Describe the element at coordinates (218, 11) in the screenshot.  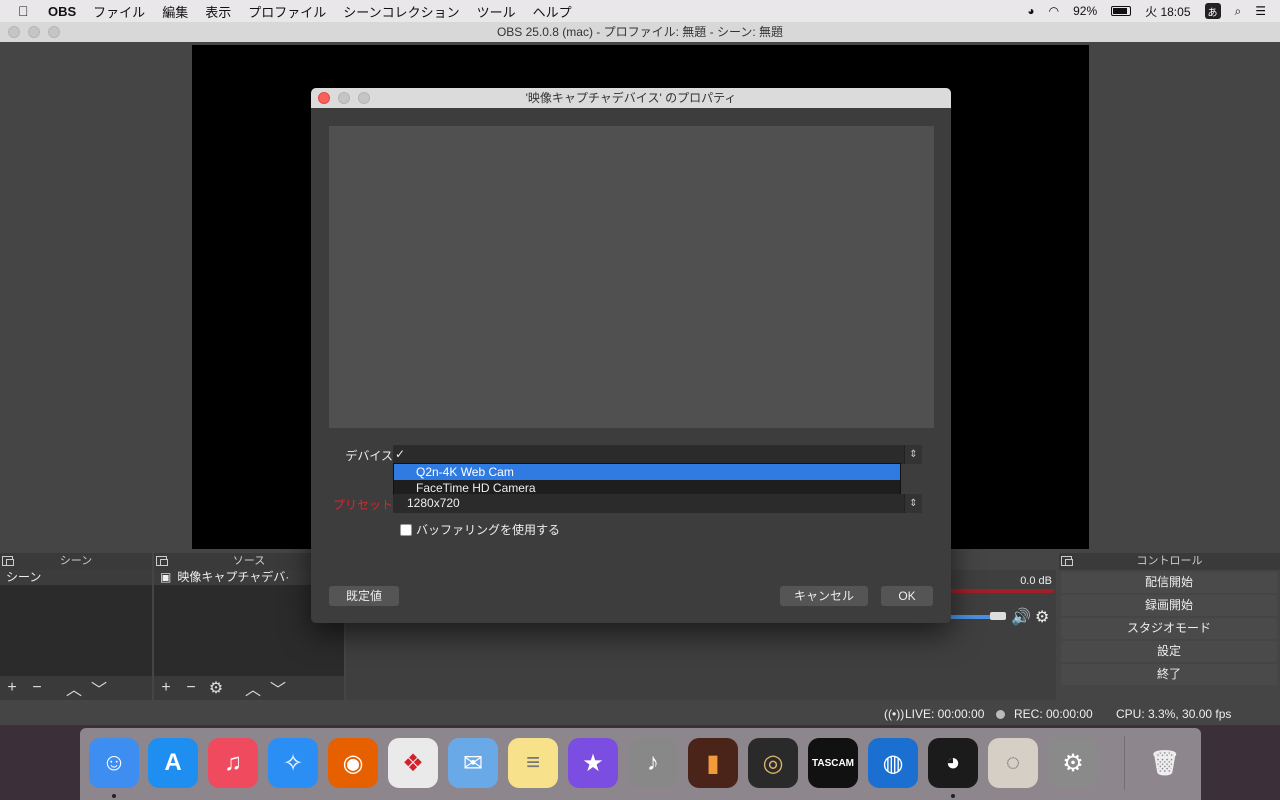
I see `menu-view: 表示` at that location.